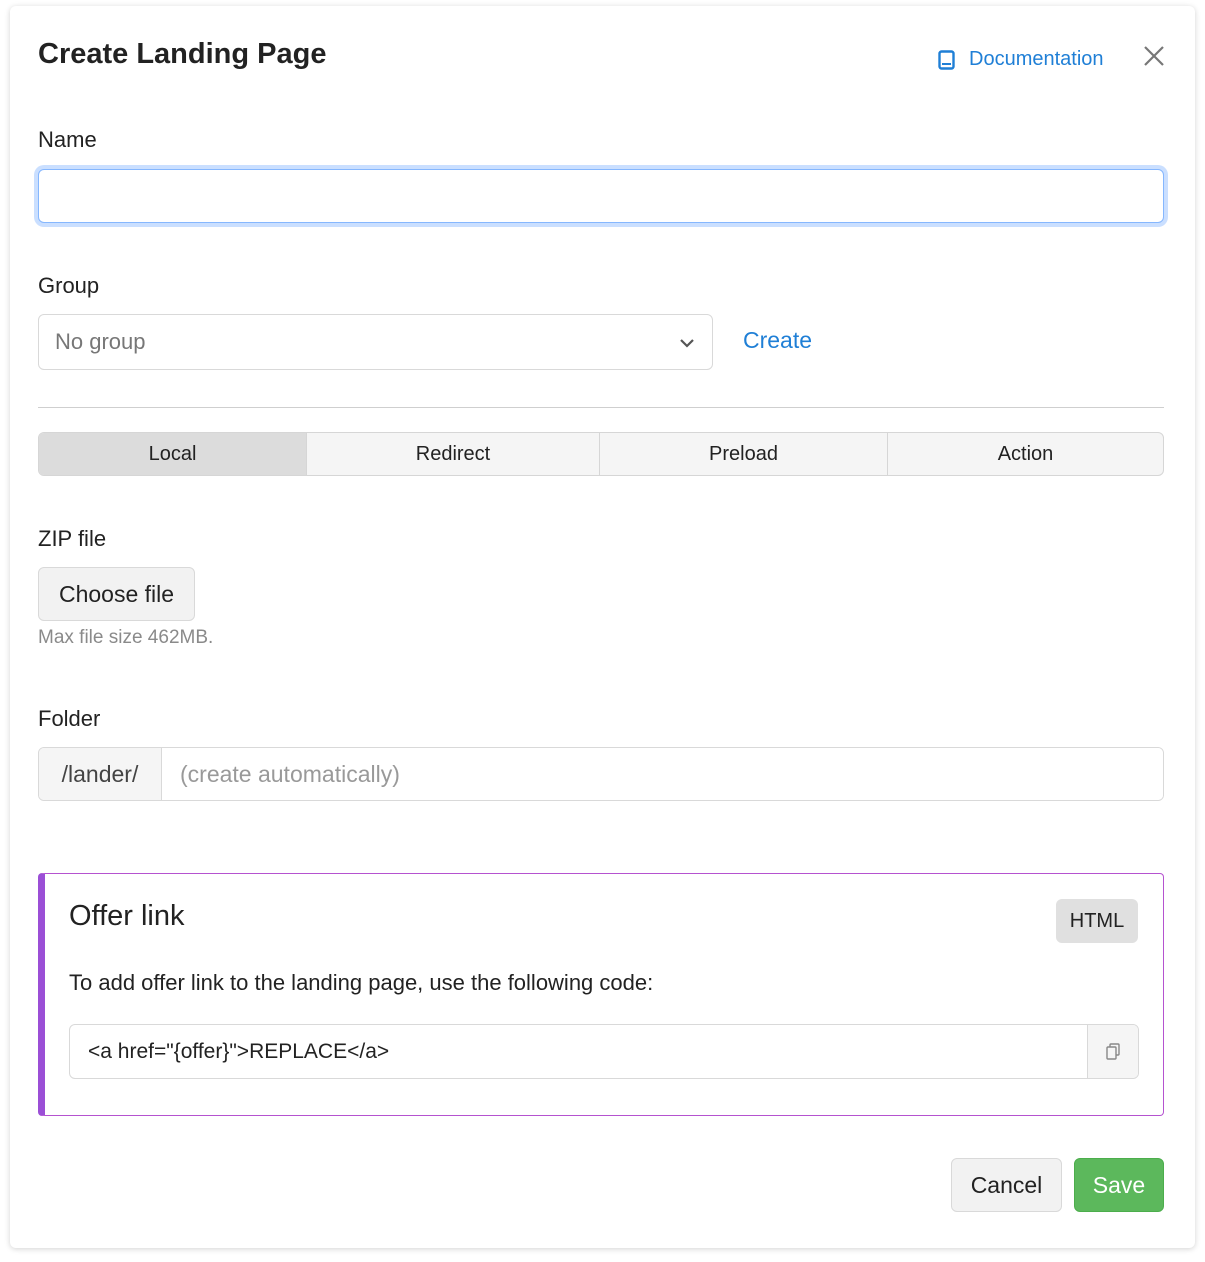 This screenshot has width=1205, height=1262. I want to click on close-icon, so click(1154, 56).